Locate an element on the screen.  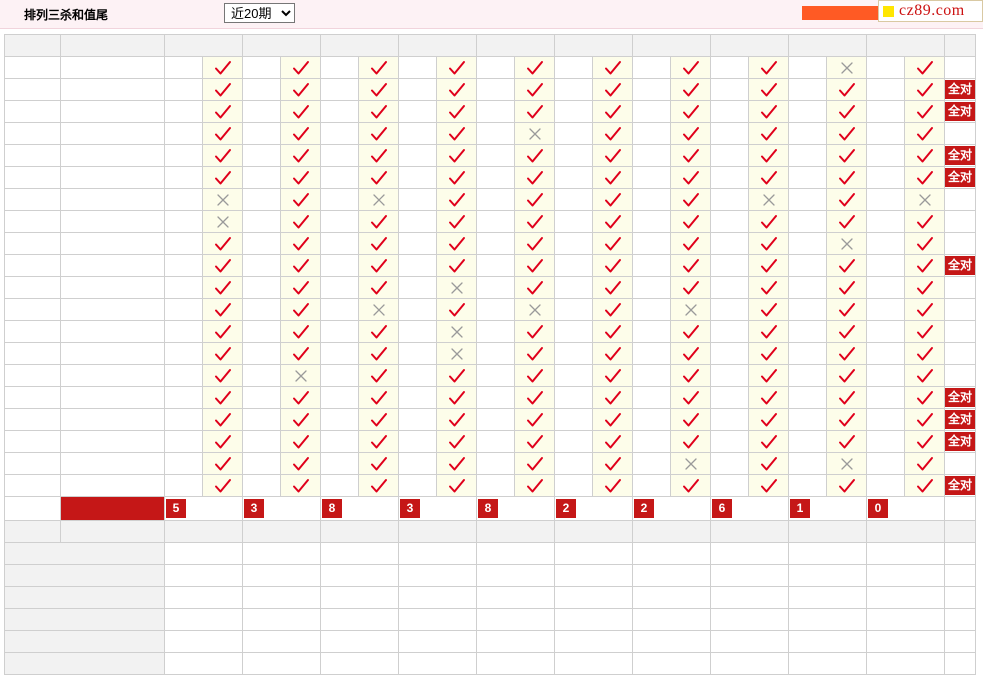
current-kill-number-cell: 8 is located at coordinates (515, 508).